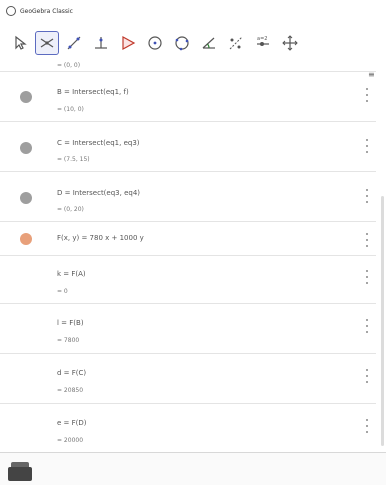  Describe the element at coordinates (68, 340) in the screenshot. I see `value-text: = 7800` at that location.